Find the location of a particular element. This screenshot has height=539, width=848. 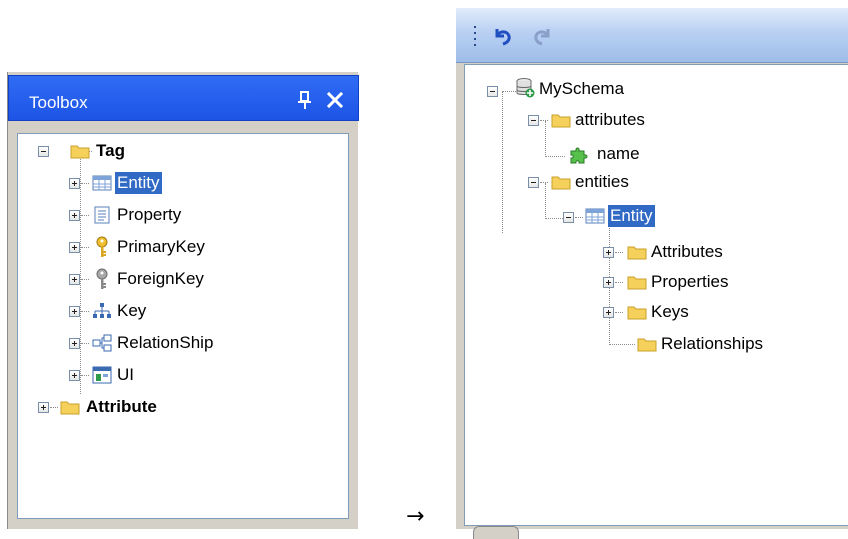

collapse-attributes-button is located at coordinates (533, 120).